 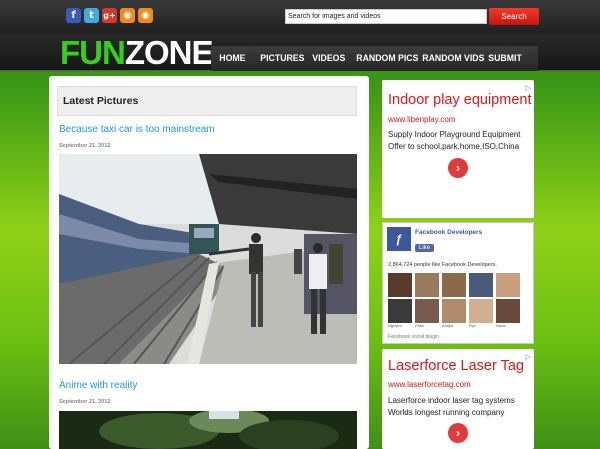 I want to click on fb-fan-avatar: Peter, so click(x=427, y=313).